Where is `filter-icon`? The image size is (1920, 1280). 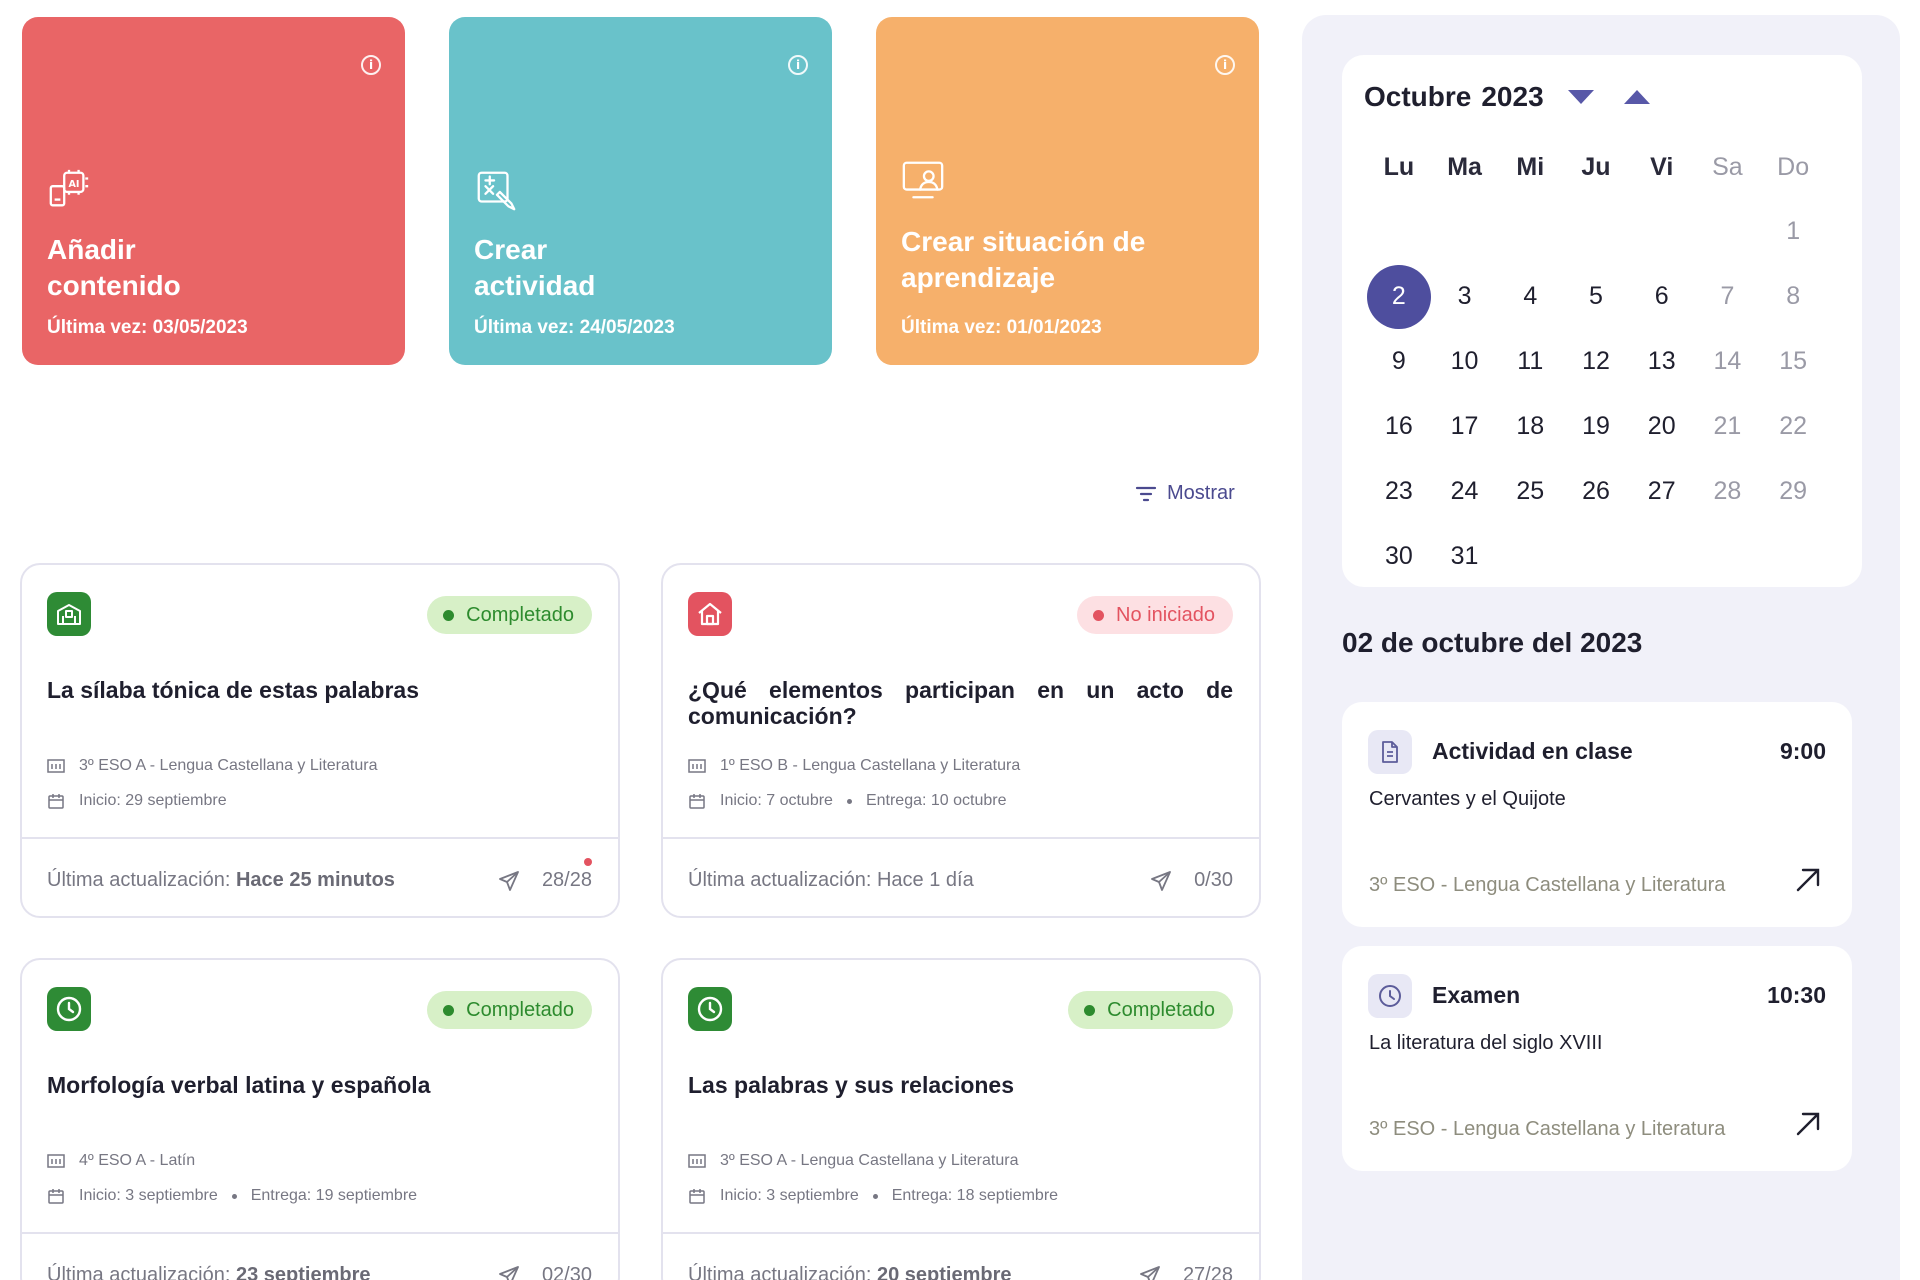 filter-icon is located at coordinates (1146, 493).